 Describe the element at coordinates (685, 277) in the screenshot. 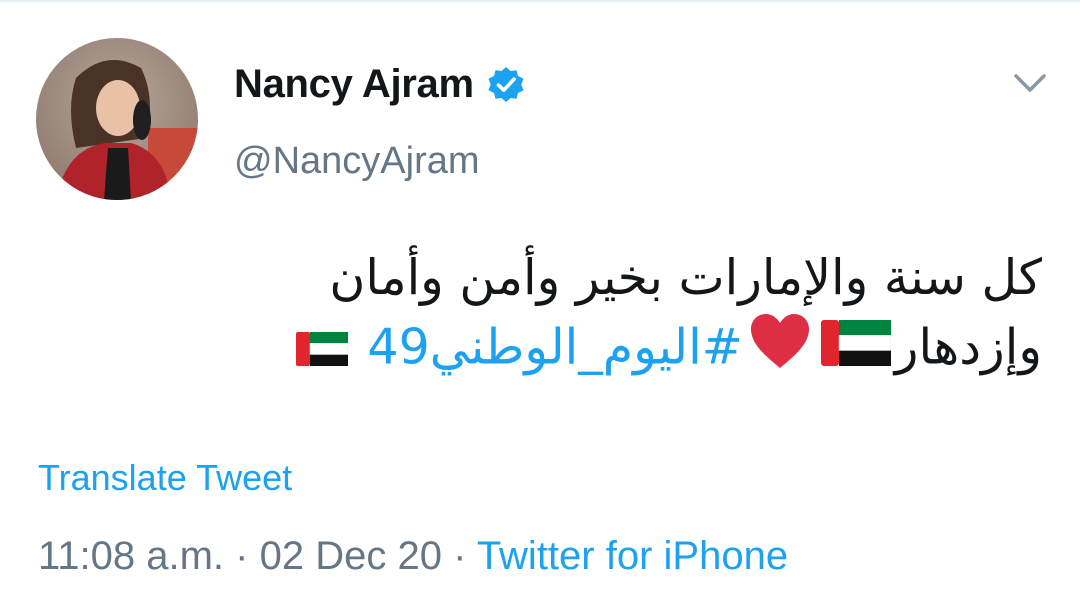

I see `tweet-text-line-1: كل سنة والإمارات بخير وأمن وأمان` at that location.